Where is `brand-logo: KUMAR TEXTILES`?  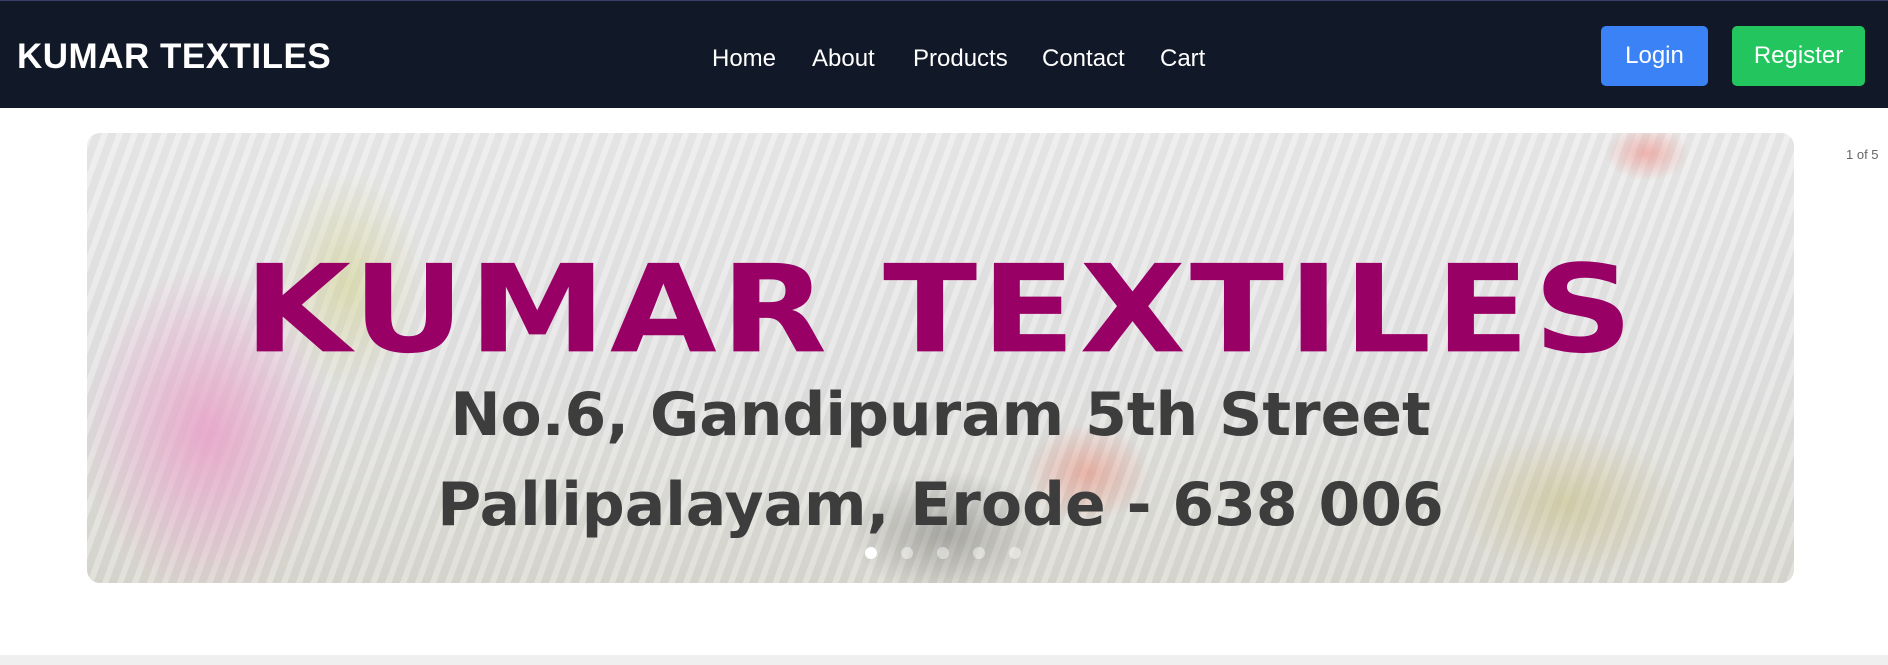 brand-logo: KUMAR TEXTILES is located at coordinates (174, 57).